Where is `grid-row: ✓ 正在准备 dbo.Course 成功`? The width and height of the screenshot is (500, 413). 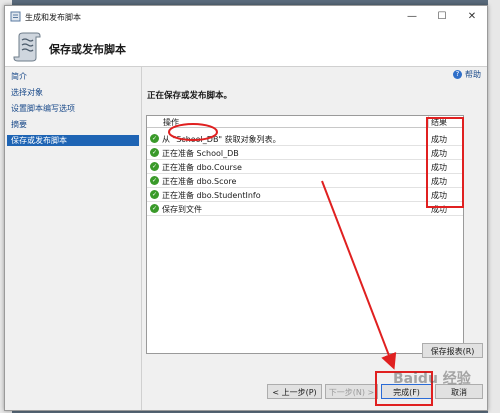 grid-row: ✓ 正在准备 dbo.Course 成功 is located at coordinates (305, 167).